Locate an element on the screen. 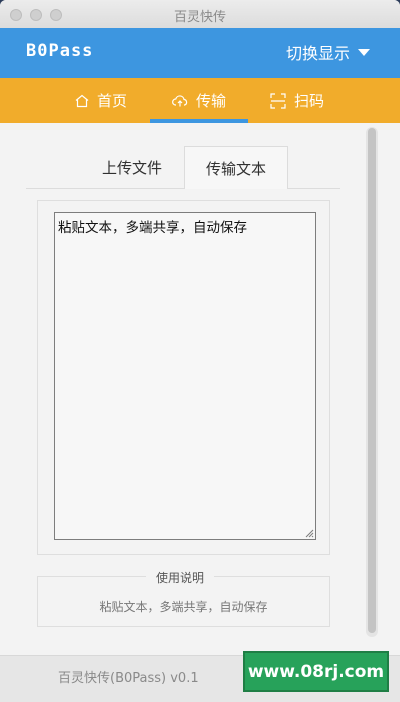 This screenshot has width=400, height=702. title-bar: 百灵快传 is located at coordinates (200, 14).